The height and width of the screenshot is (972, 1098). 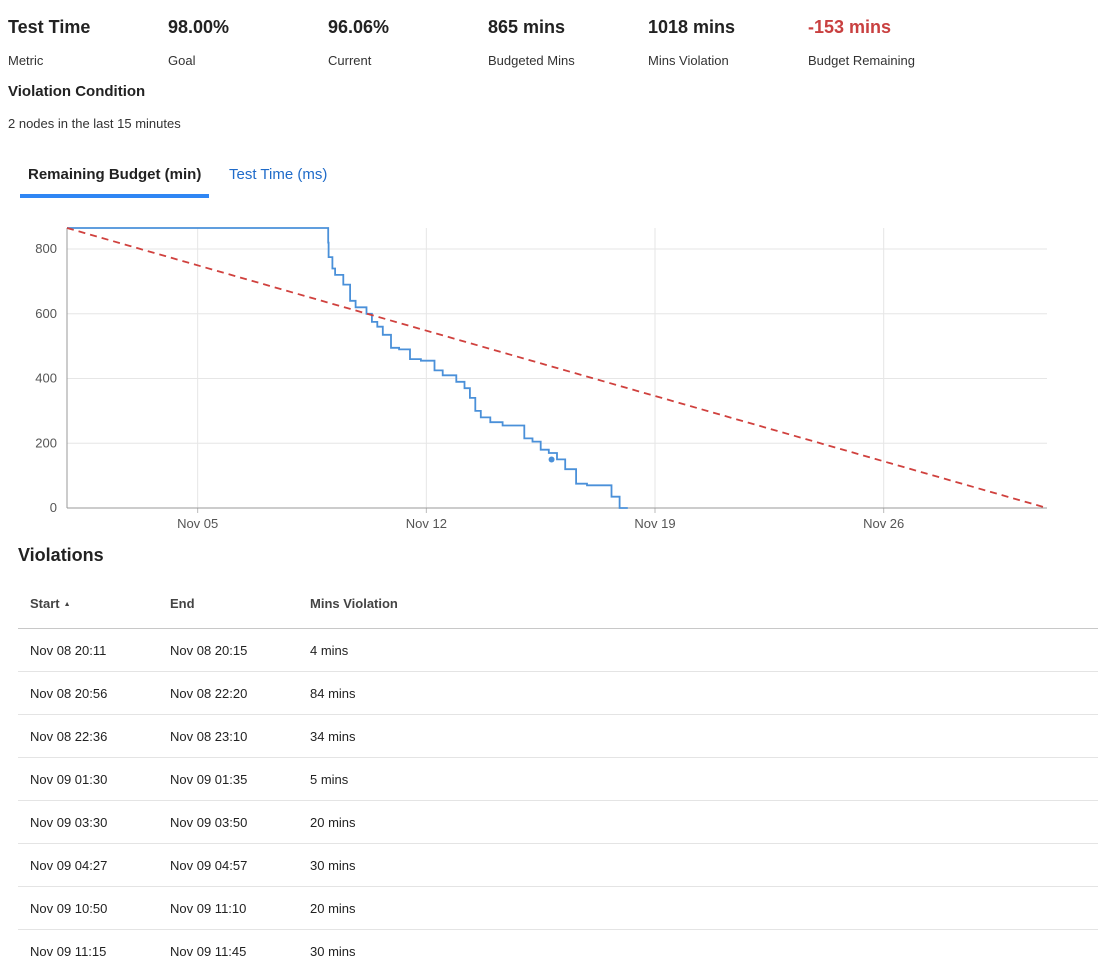 What do you see at coordinates (77, 91) in the screenshot?
I see `violation-condition-title: Violation Condition` at bounding box center [77, 91].